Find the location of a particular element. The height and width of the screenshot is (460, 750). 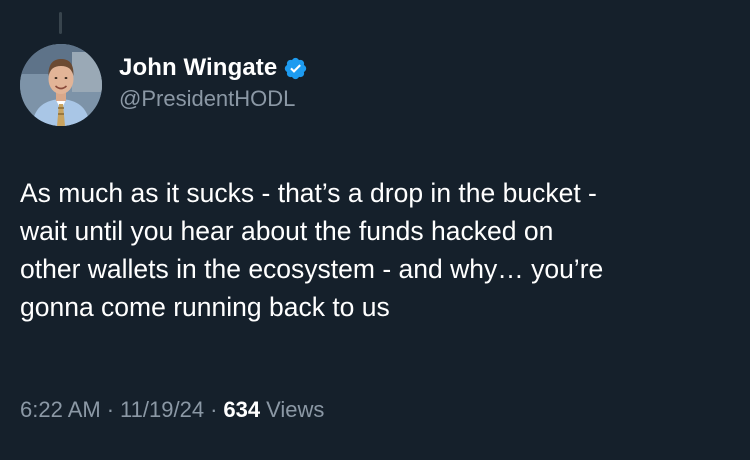

thread-connector-line is located at coordinates (60, 23).